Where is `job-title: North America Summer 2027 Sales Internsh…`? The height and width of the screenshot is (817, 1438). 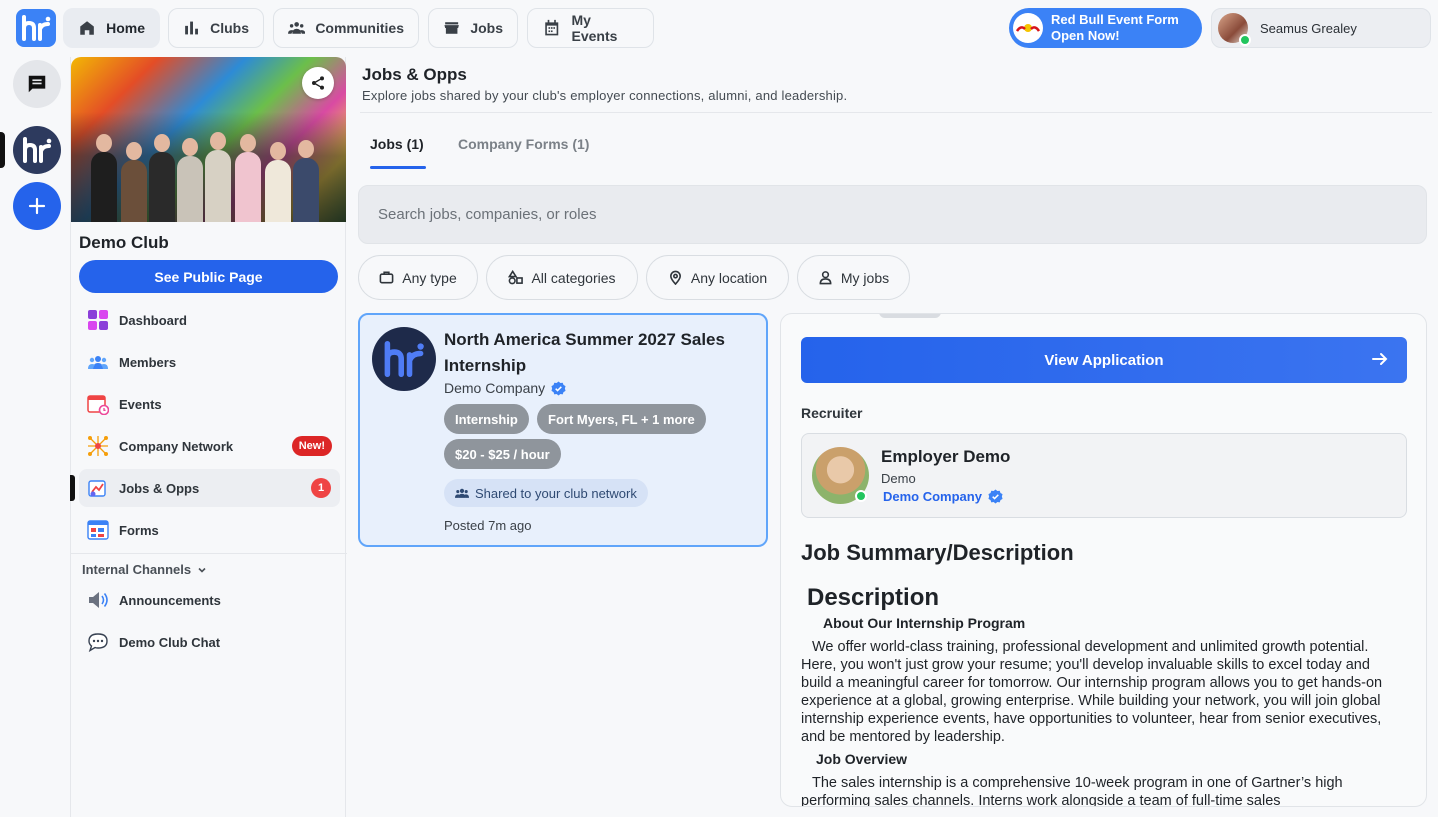
job-title: North America Summer 2027 Sales Internsh… is located at coordinates (599, 353).